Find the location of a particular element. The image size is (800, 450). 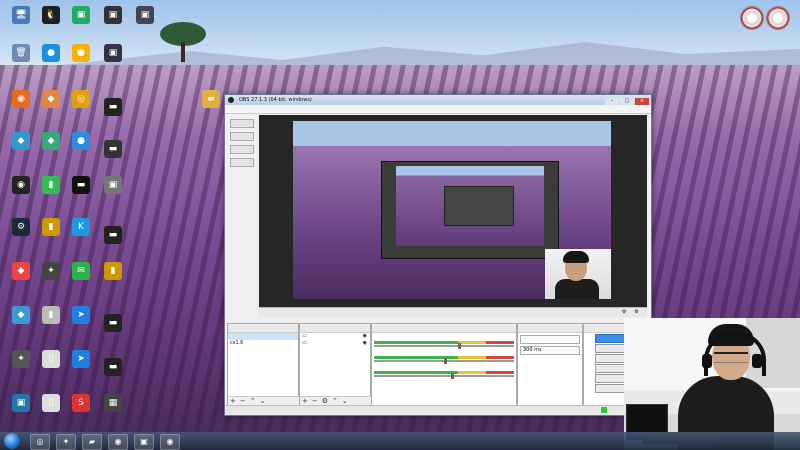

desktop-icon-app-e: ● is located at coordinates (81, 54).